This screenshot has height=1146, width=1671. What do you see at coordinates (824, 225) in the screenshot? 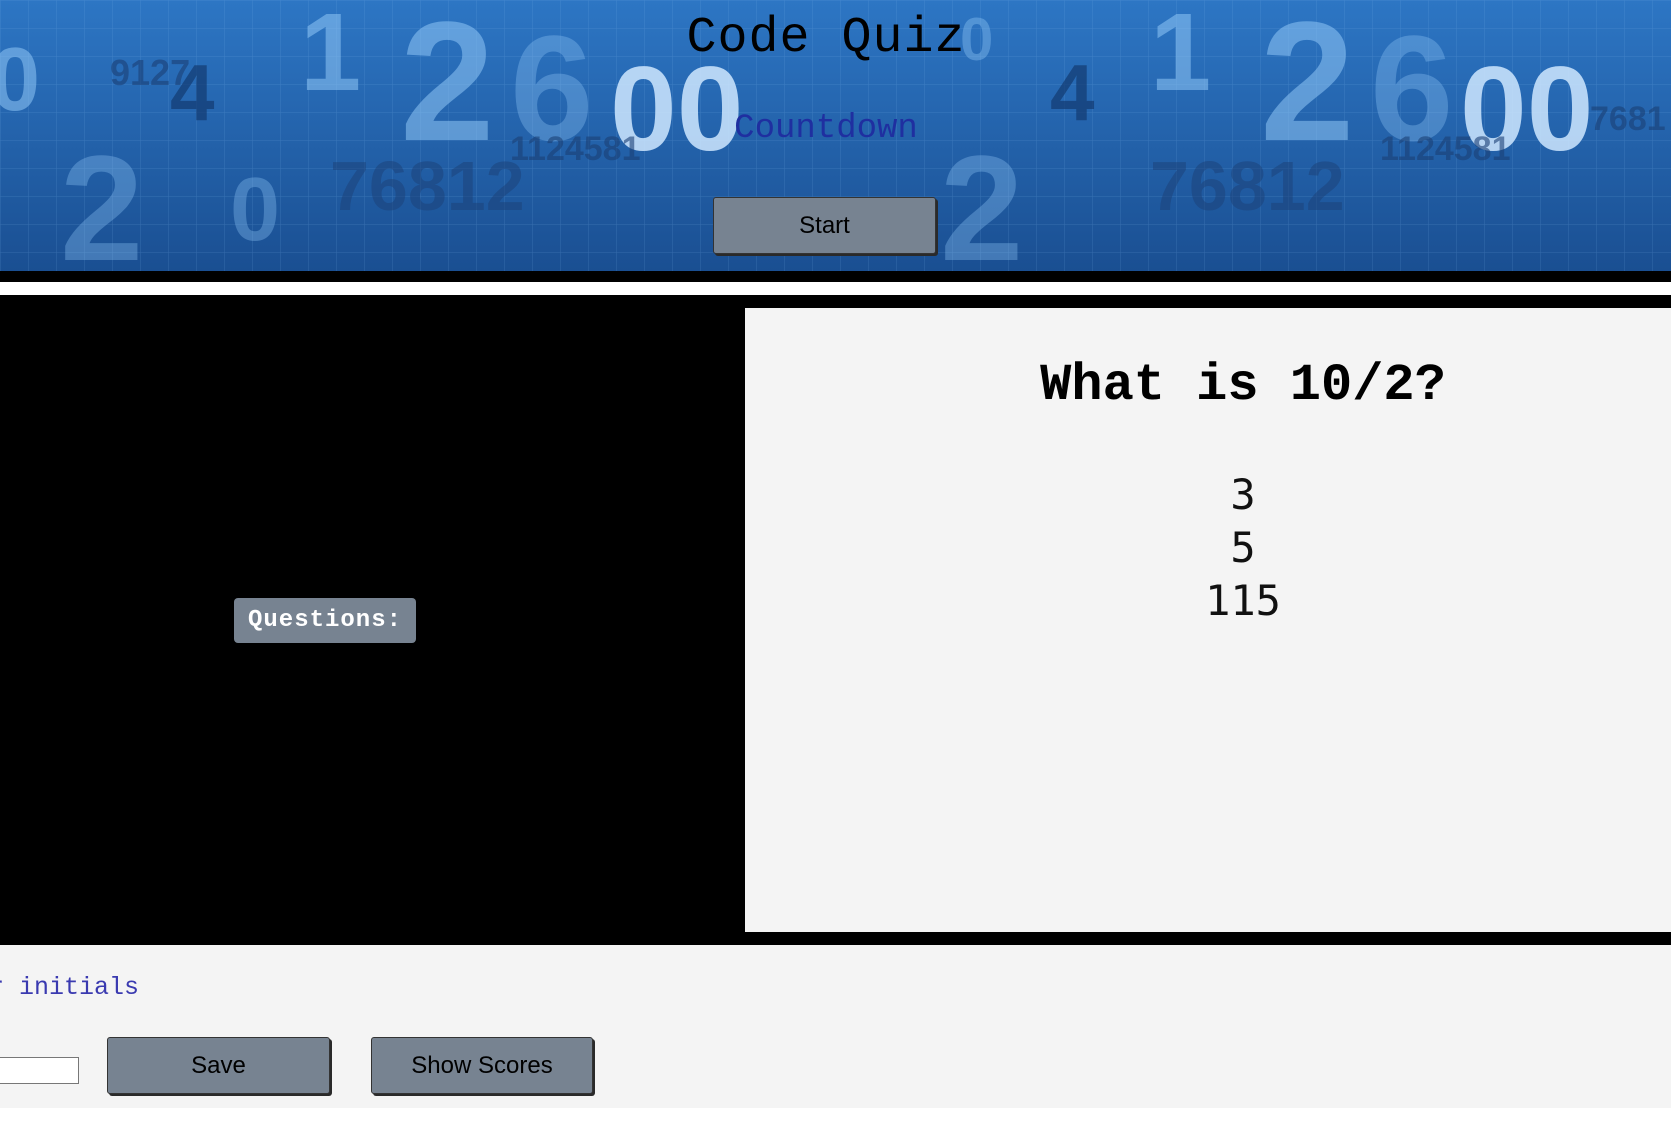
I see `start-button: Start` at bounding box center [824, 225].